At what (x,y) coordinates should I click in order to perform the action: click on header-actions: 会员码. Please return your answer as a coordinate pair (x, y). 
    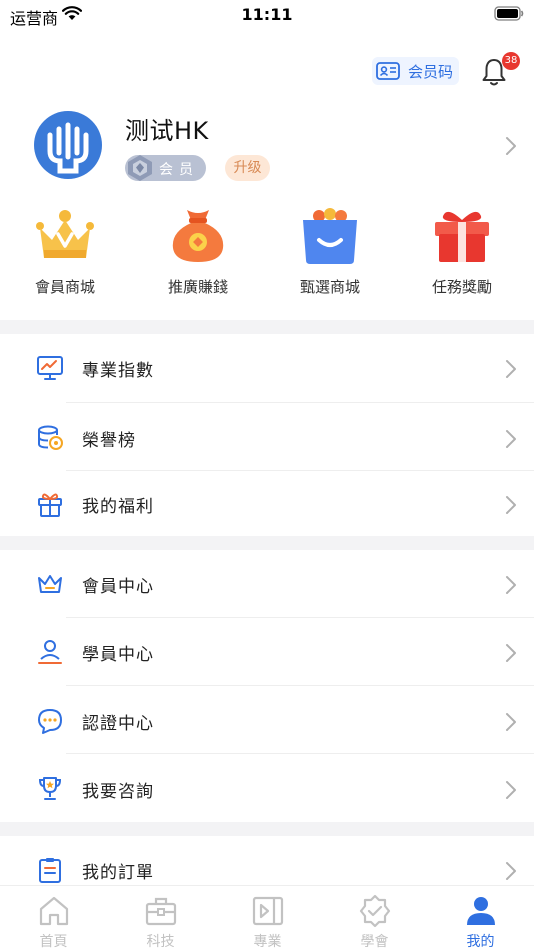
    Looking at the image, I should click on (267, 71).